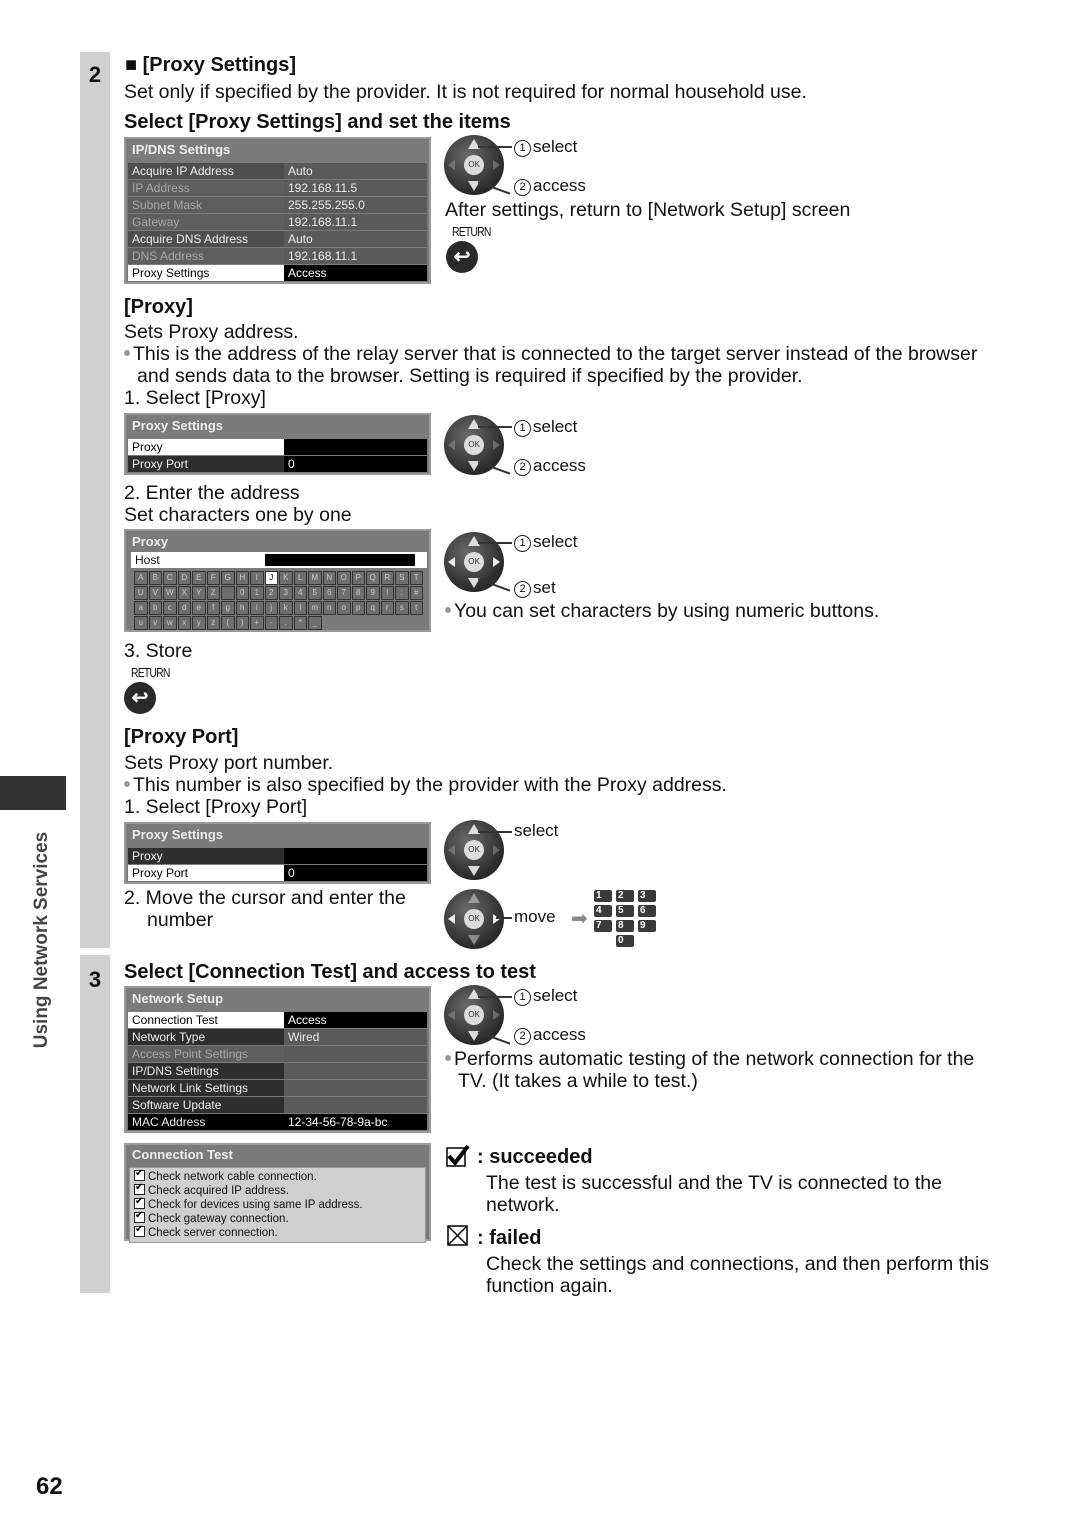  Describe the element at coordinates (184, 593) in the screenshot. I see `keyboard-key: X` at that location.